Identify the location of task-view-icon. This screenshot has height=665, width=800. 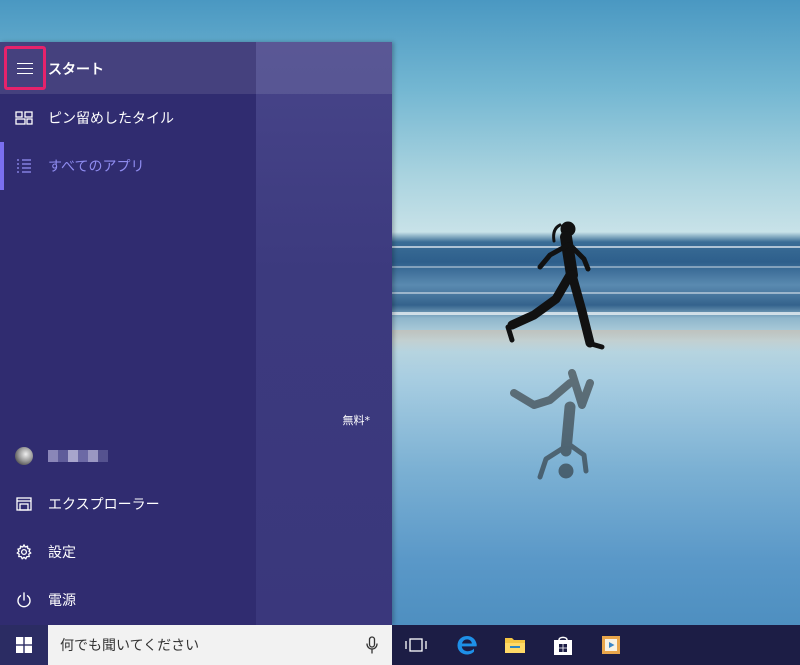
(416, 645).